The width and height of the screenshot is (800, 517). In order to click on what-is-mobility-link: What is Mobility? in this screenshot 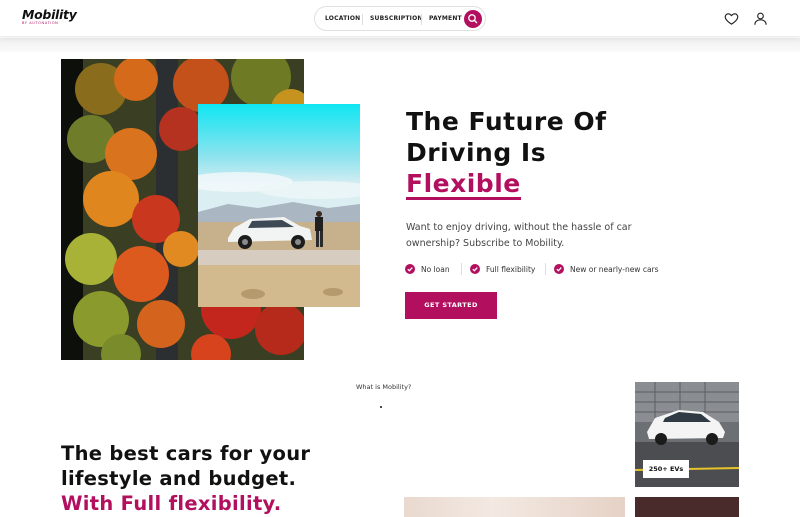, I will do `click(383, 387)`.